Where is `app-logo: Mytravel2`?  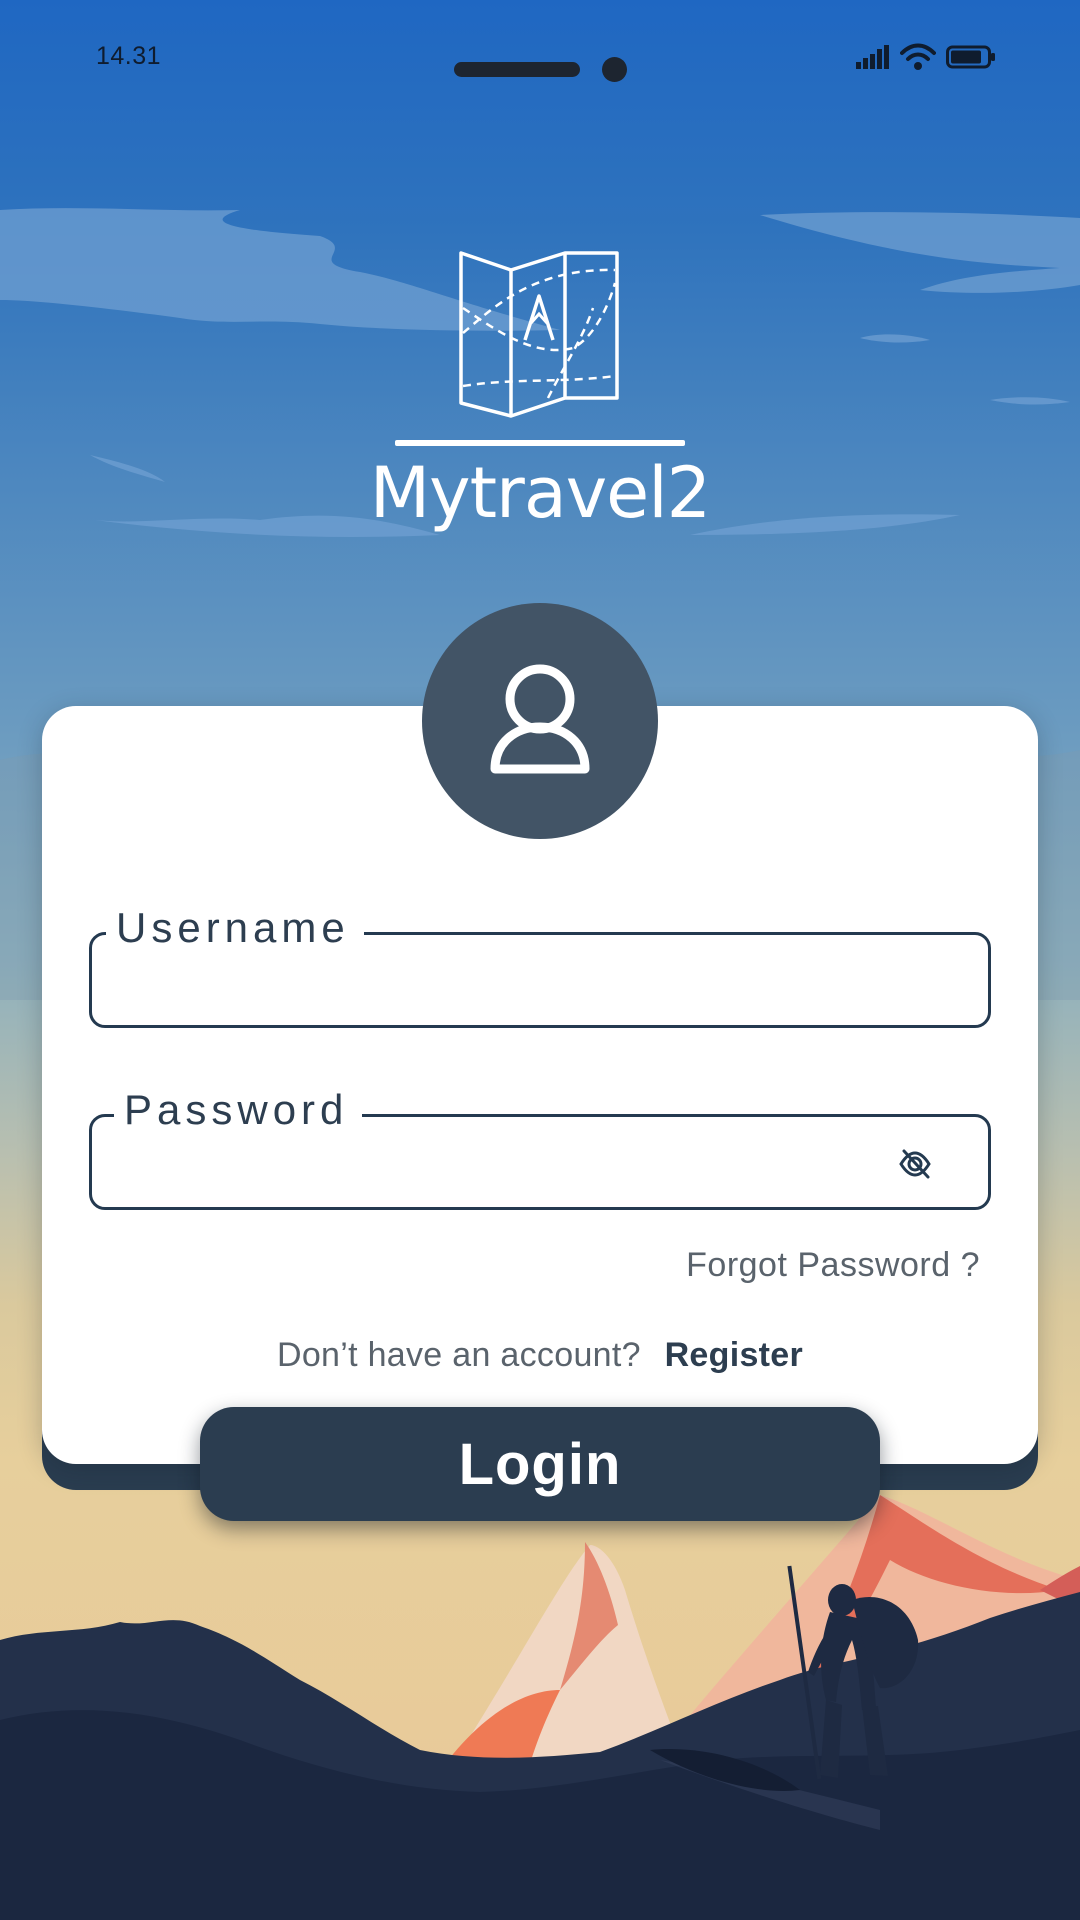
app-logo: Mytravel2 is located at coordinates (540, 391).